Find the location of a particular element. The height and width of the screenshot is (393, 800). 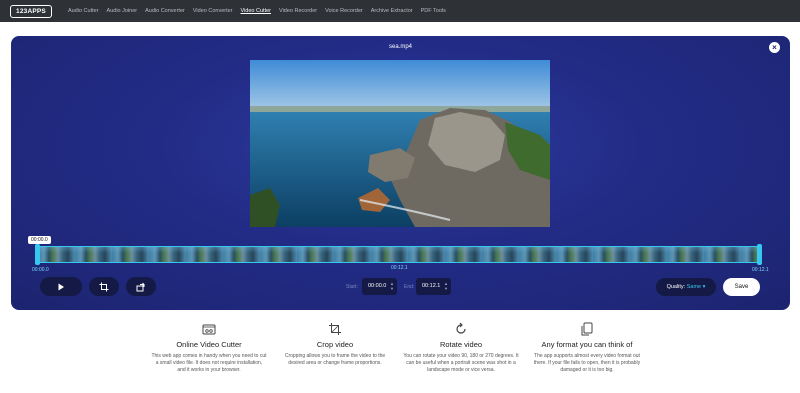

nav-item-video-cutter: Video Cutter is located at coordinates (256, 11).